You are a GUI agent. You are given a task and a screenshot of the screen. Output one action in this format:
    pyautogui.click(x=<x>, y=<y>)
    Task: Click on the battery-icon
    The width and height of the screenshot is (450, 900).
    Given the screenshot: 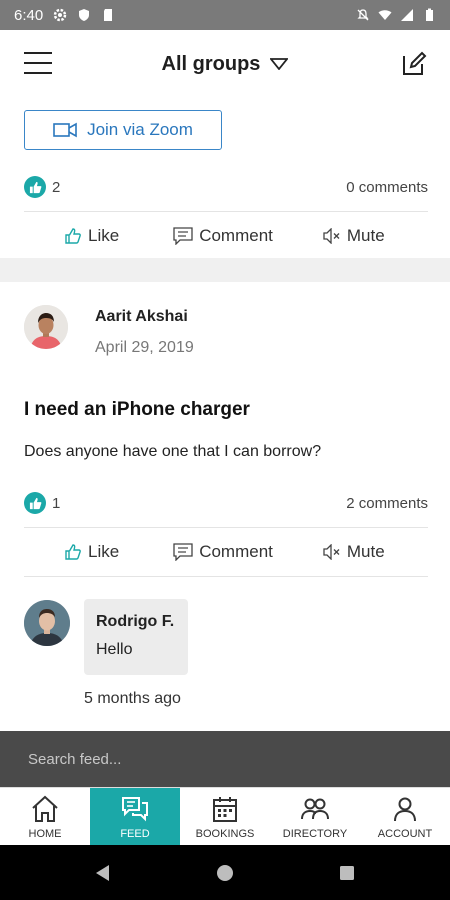 What is the action you would take?
    pyautogui.click(x=429, y=14)
    